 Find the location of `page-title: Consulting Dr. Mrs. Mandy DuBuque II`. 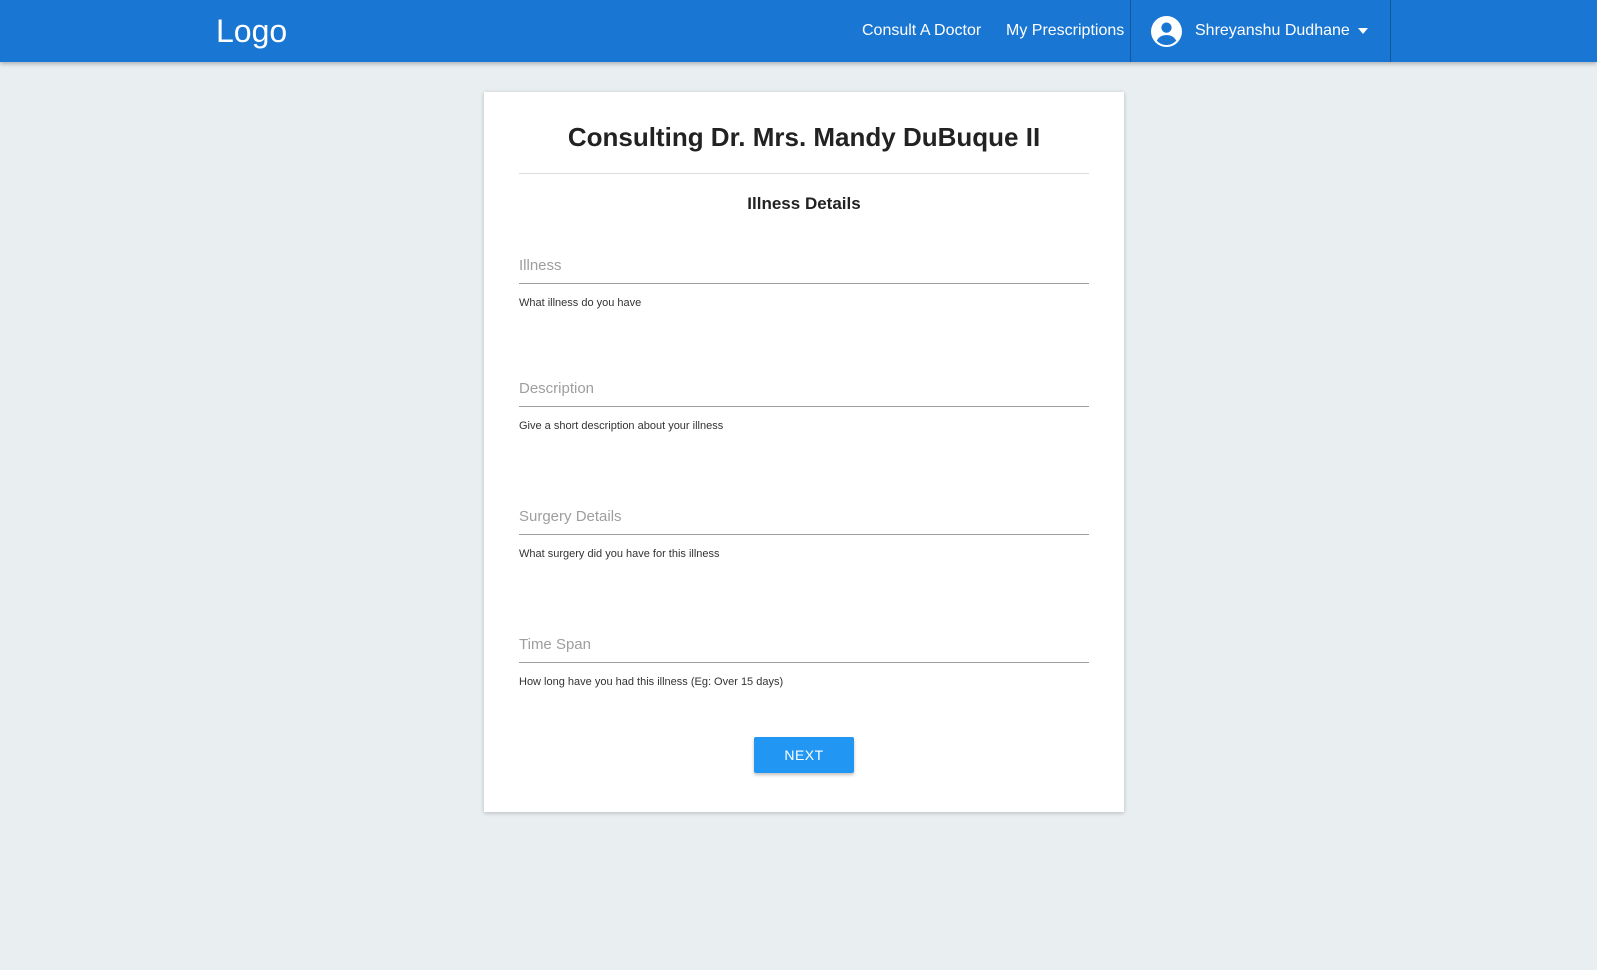

page-title: Consulting Dr. Mrs. Mandy DuBuque II is located at coordinates (804, 137).